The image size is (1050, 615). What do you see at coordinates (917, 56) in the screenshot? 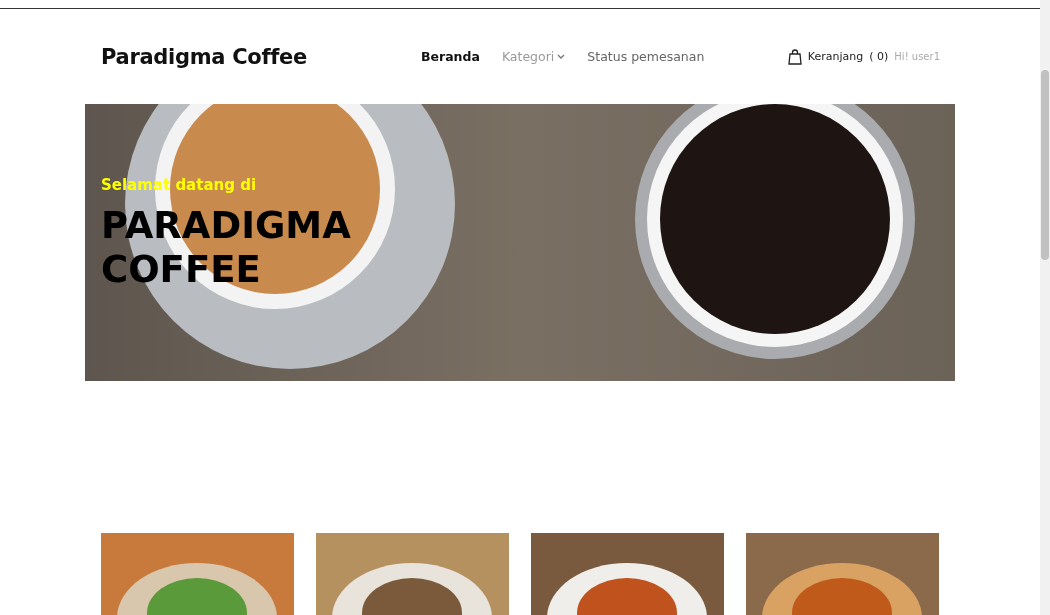
I see `user-greeting: Hi! user1` at bounding box center [917, 56].